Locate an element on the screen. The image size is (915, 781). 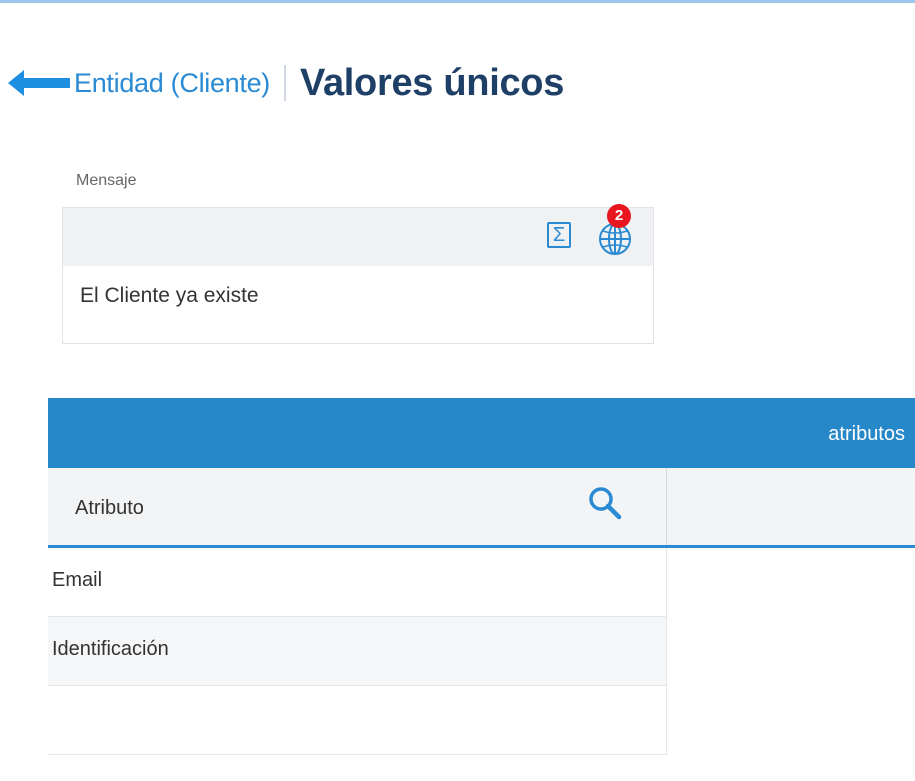
table-row: Email is located at coordinates (357, 582).